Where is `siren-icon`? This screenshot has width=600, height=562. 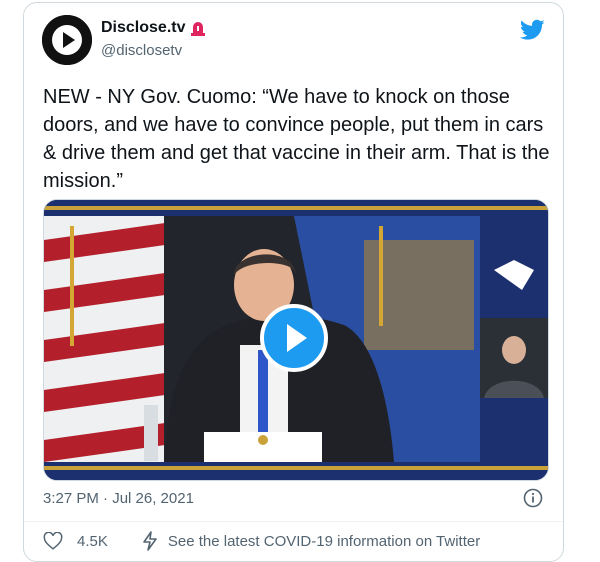
siren-icon is located at coordinates (198, 29).